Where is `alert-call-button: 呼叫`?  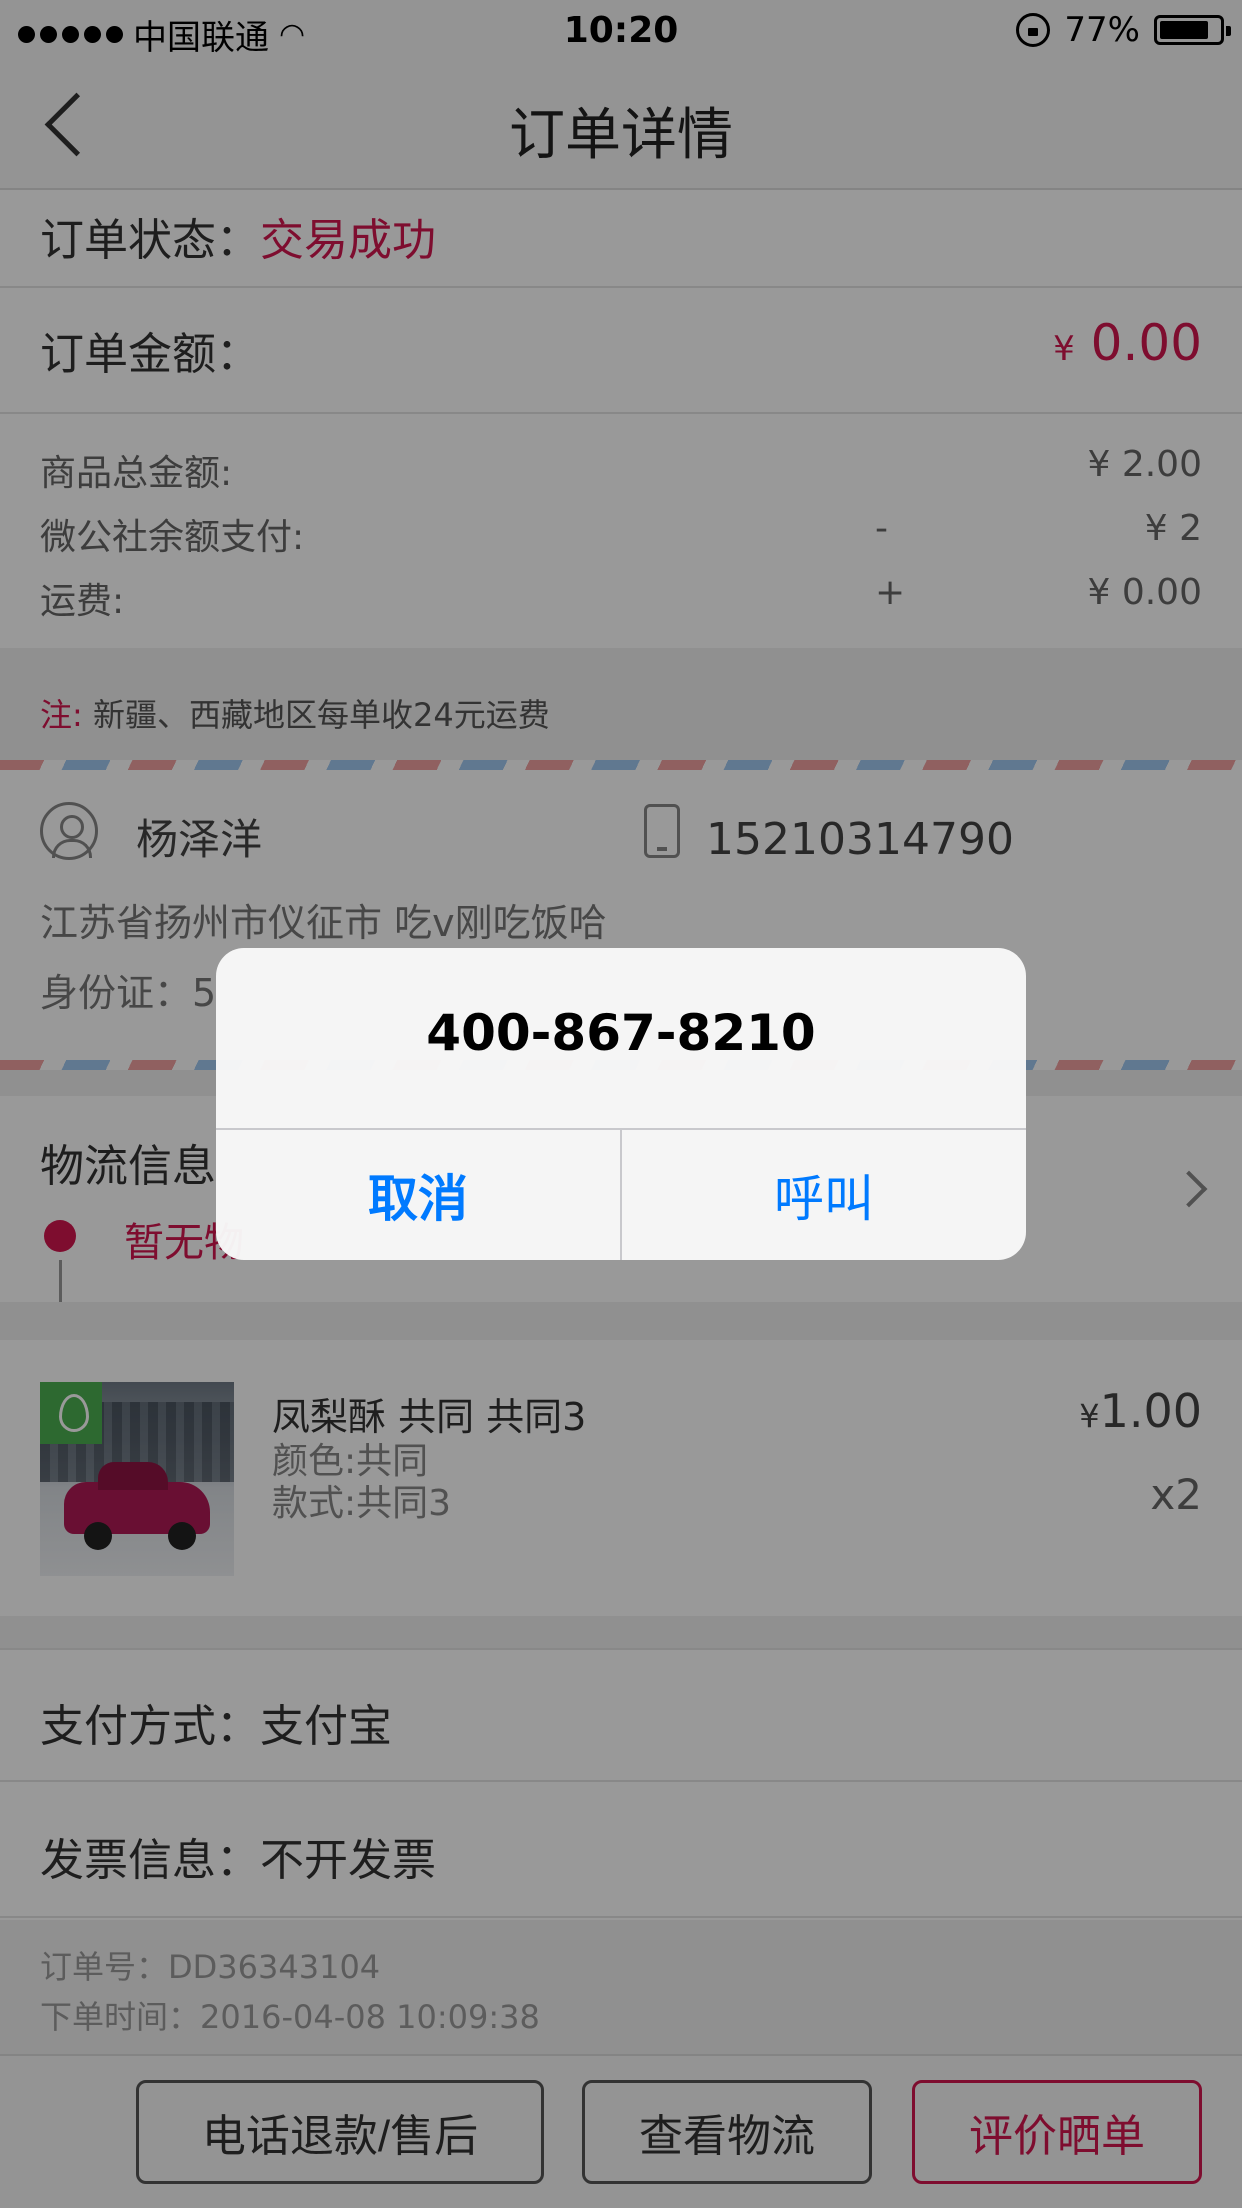
alert-call-button: 呼叫 is located at coordinates (824, 1195).